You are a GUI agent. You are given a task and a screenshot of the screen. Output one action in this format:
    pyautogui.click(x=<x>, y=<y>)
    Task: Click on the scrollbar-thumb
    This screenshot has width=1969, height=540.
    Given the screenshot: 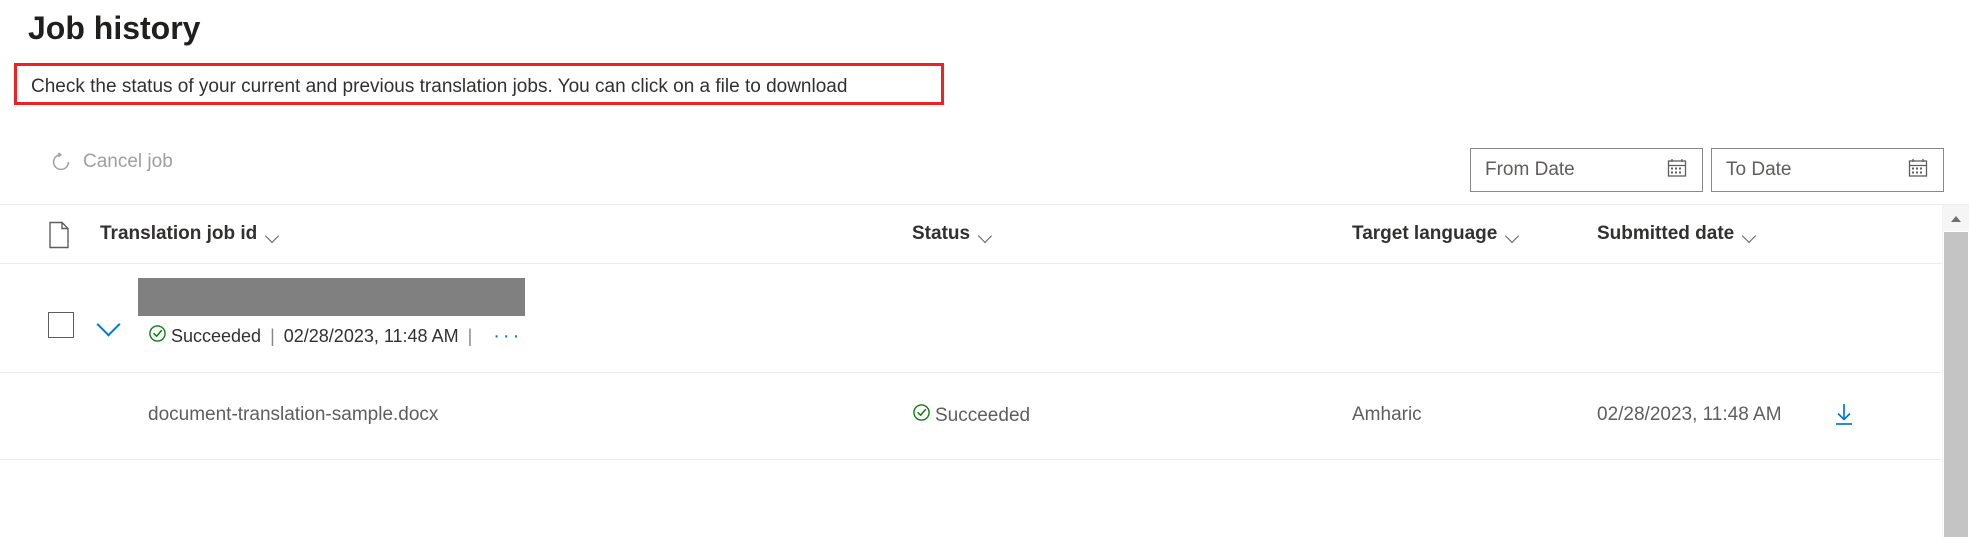 What is the action you would take?
    pyautogui.click(x=1956, y=384)
    